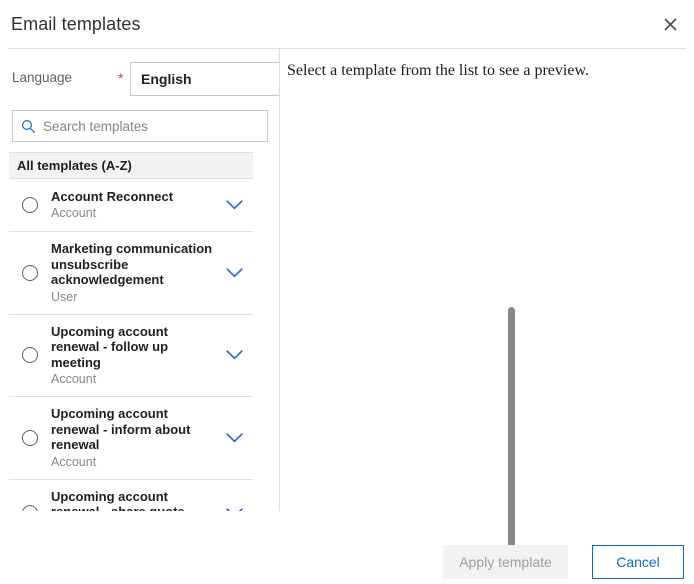  I want to click on list-item: Account Reconnect Account, so click(131, 204).